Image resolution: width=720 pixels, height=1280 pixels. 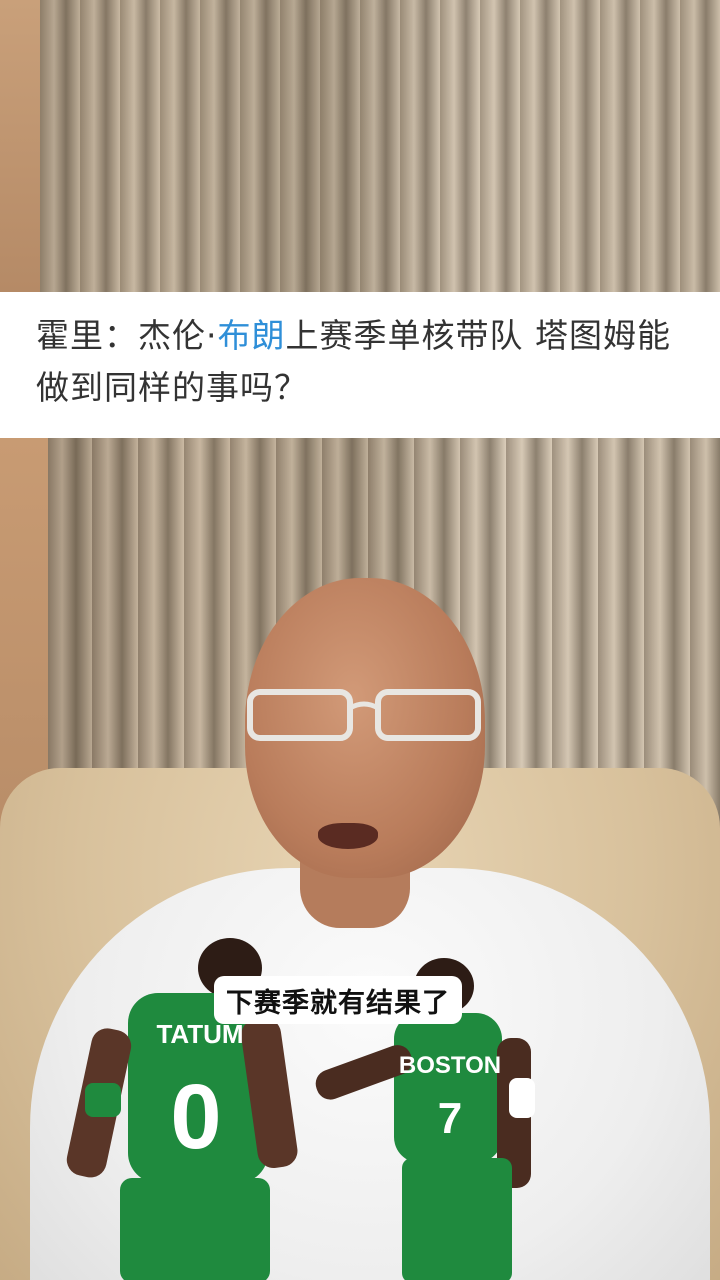 I want to click on player-brown-team: BOSTON, so click(x=450, y=1065).